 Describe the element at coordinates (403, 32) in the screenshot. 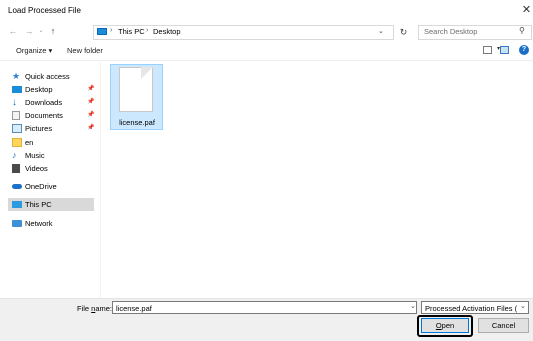

I see `refresh-icon: ↻` at that location.